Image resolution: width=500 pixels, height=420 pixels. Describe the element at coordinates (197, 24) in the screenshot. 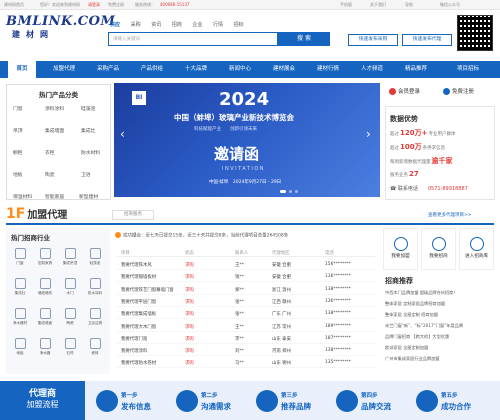

I see `search-tab-company: 企业` at that location.